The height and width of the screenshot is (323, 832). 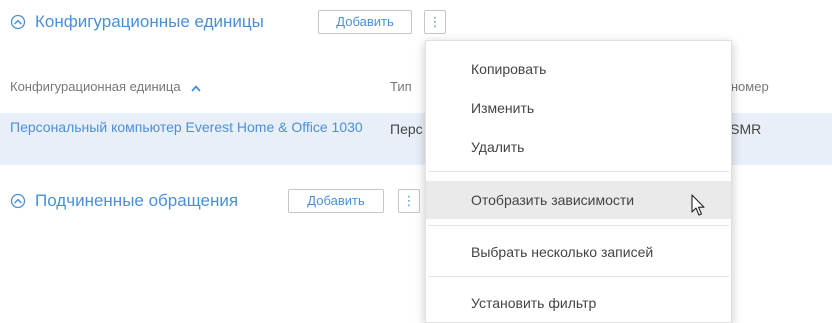 I want to click on config-item-type: Перс, so click(x=406, y=129).